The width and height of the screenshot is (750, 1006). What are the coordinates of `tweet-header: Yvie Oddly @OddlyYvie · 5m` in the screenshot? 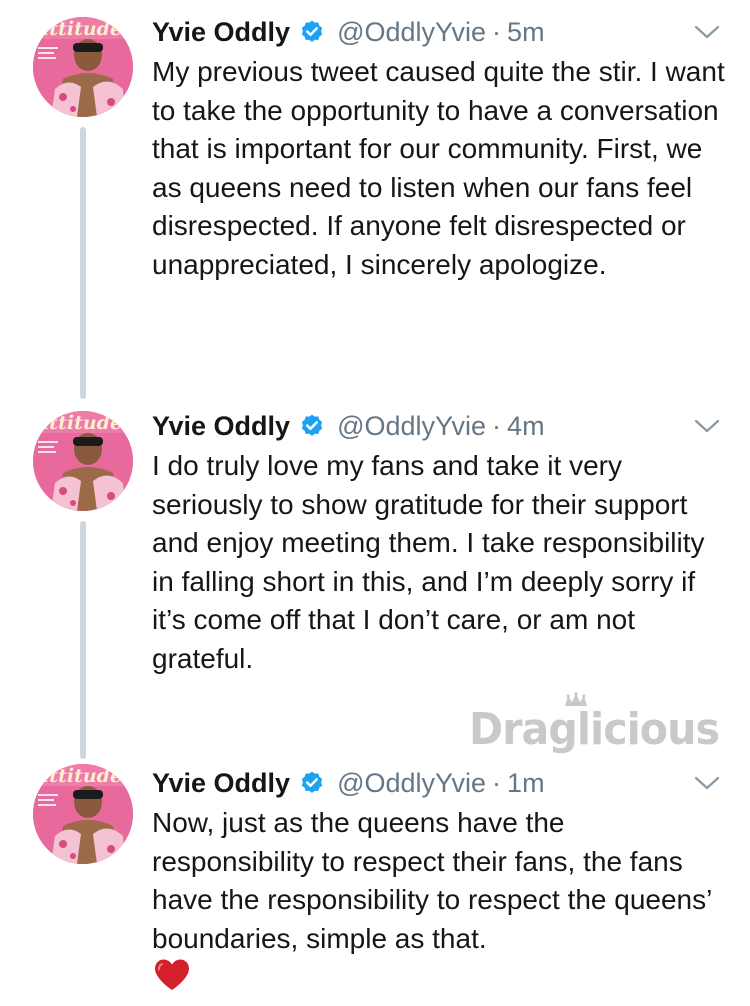 It's located at (348, 32).